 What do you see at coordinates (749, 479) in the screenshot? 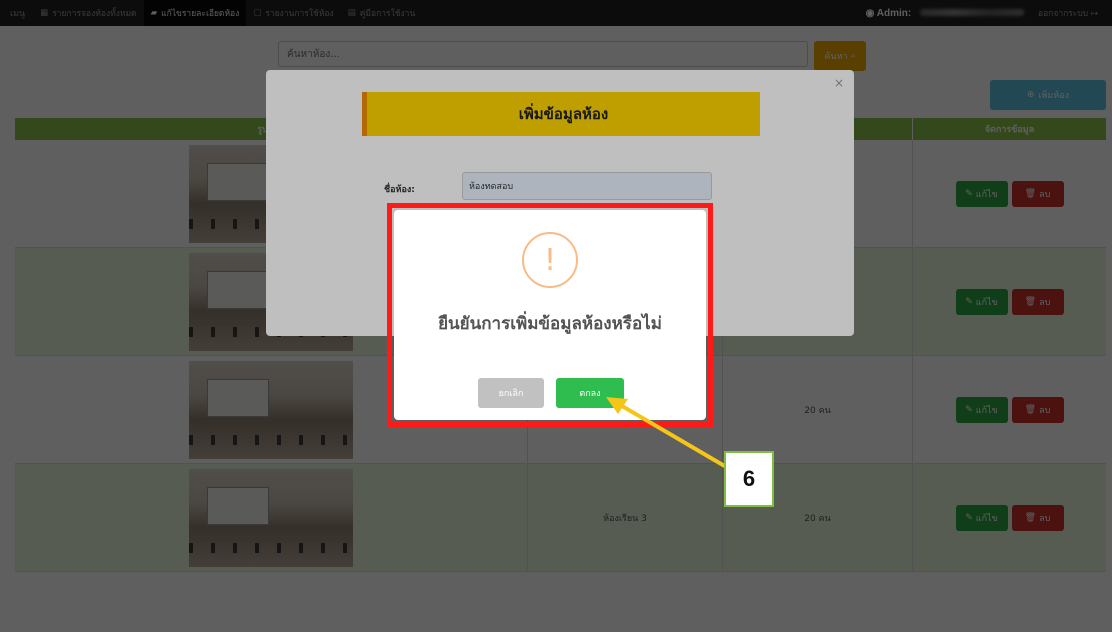
I see `step-number-badge: 6` at bounding box center [749, 479].